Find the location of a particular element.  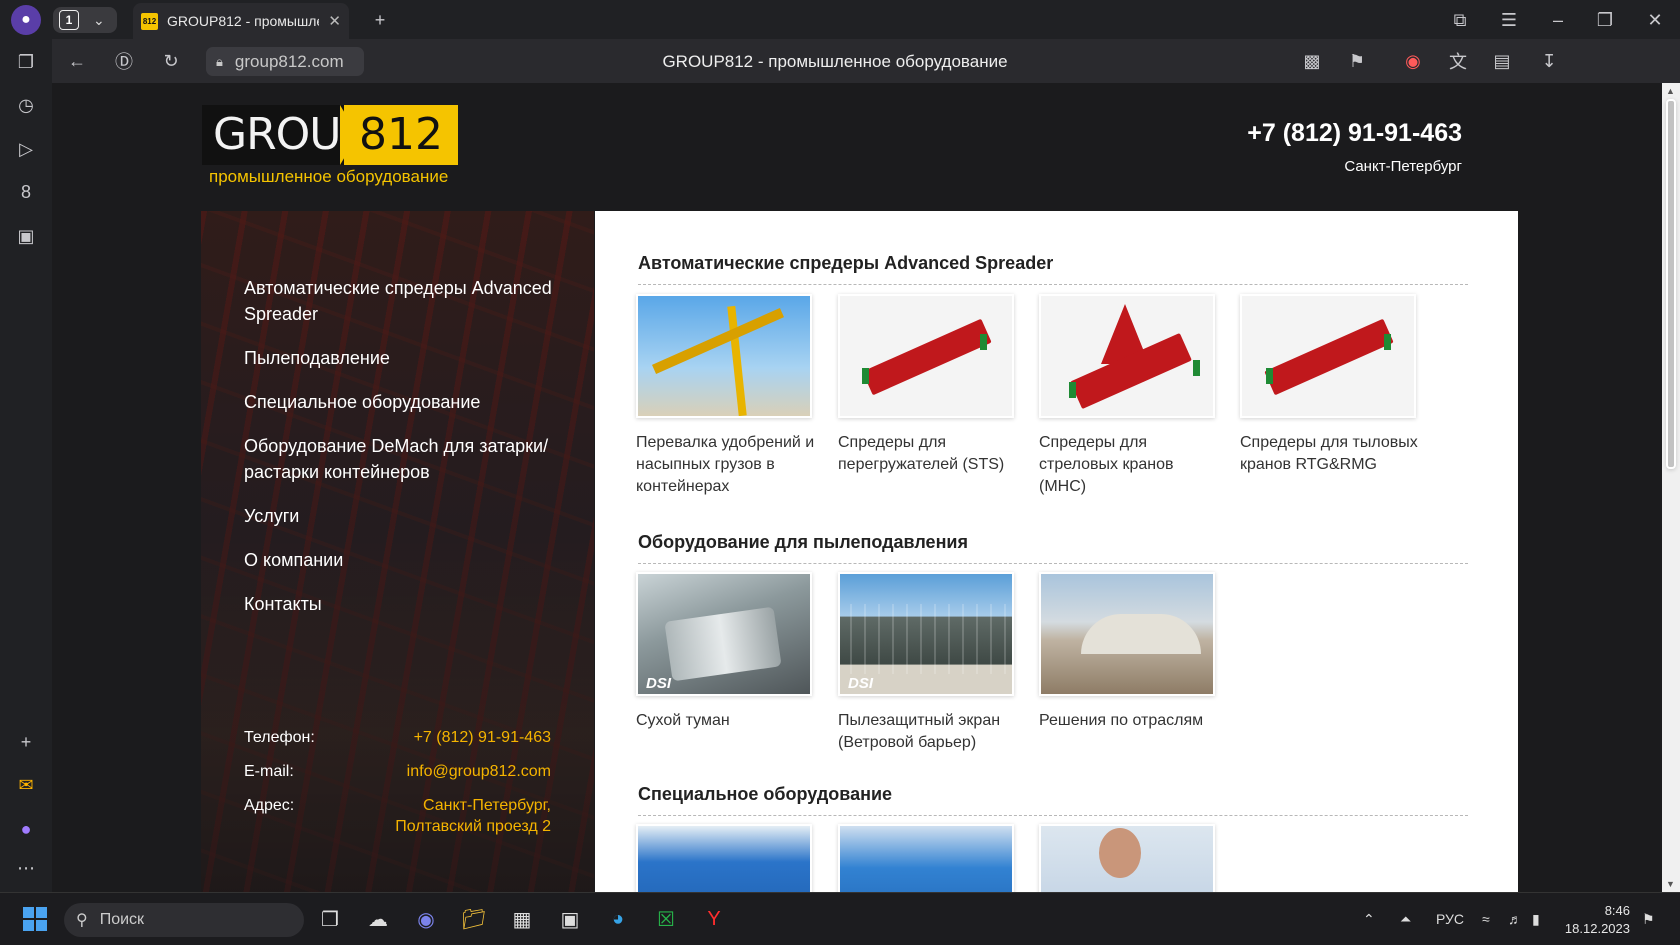

email-label: E-mail: is located at coordinates (269, 771).